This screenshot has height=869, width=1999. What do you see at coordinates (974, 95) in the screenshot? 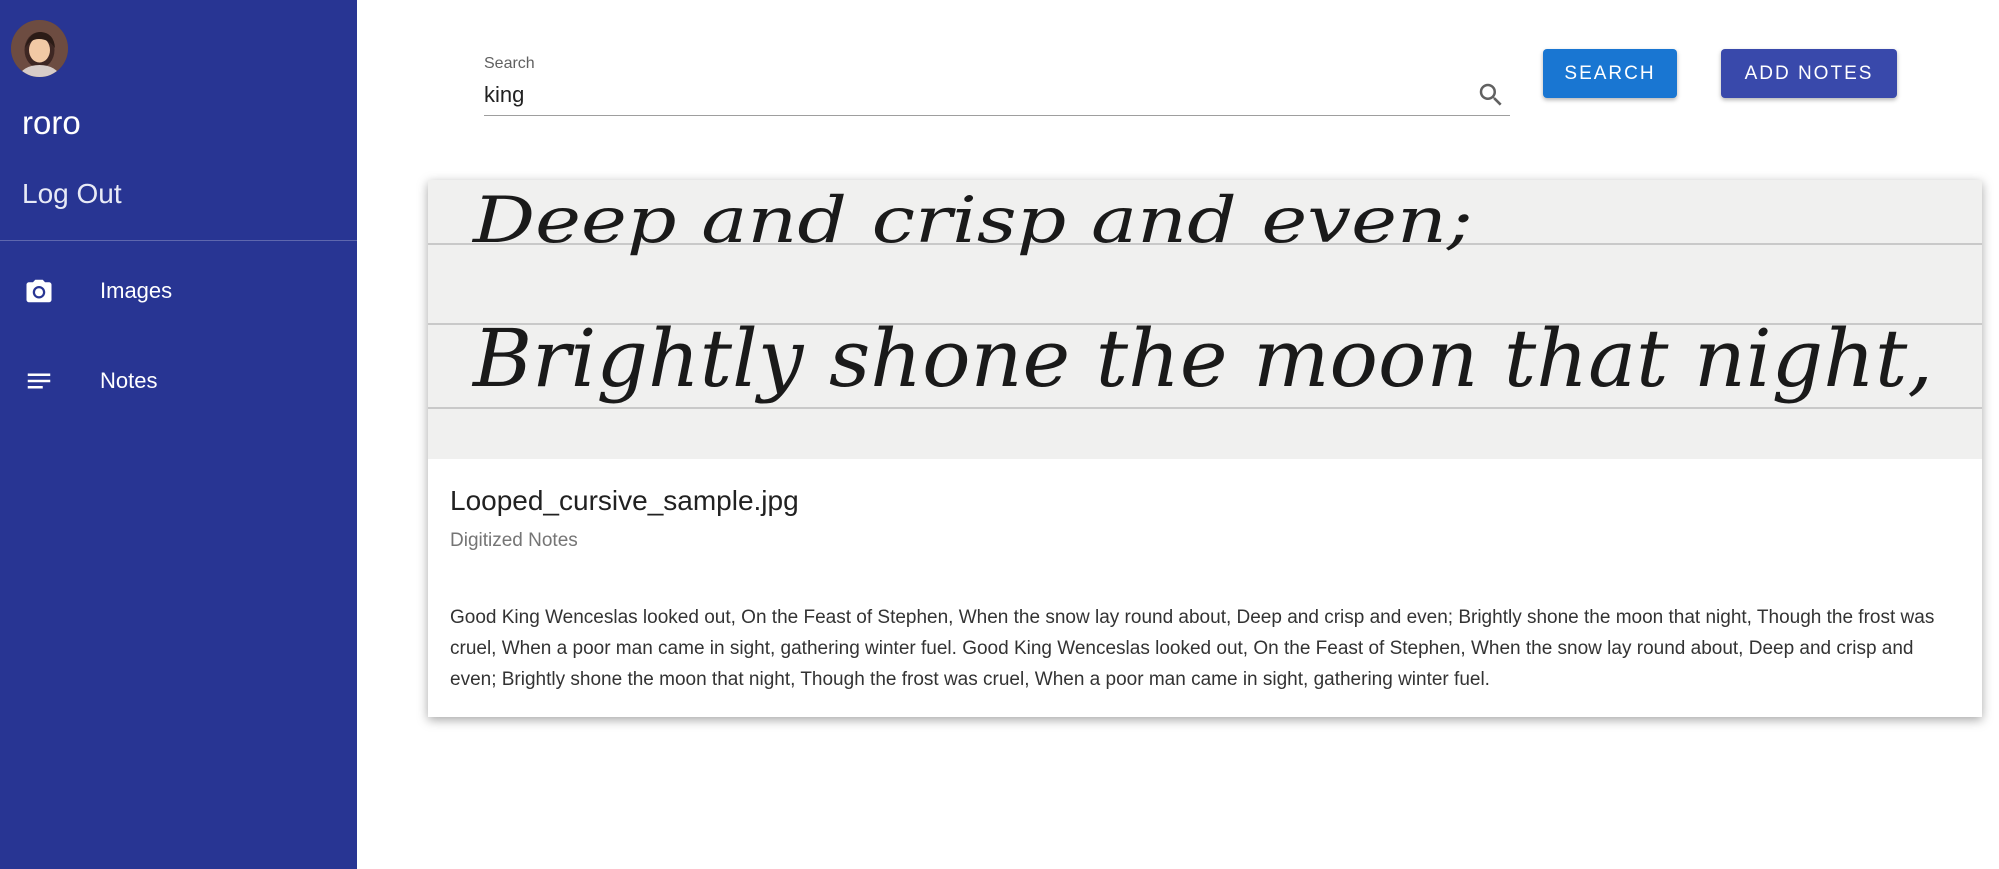
I see `search-input` at bounding box center [974, 95].